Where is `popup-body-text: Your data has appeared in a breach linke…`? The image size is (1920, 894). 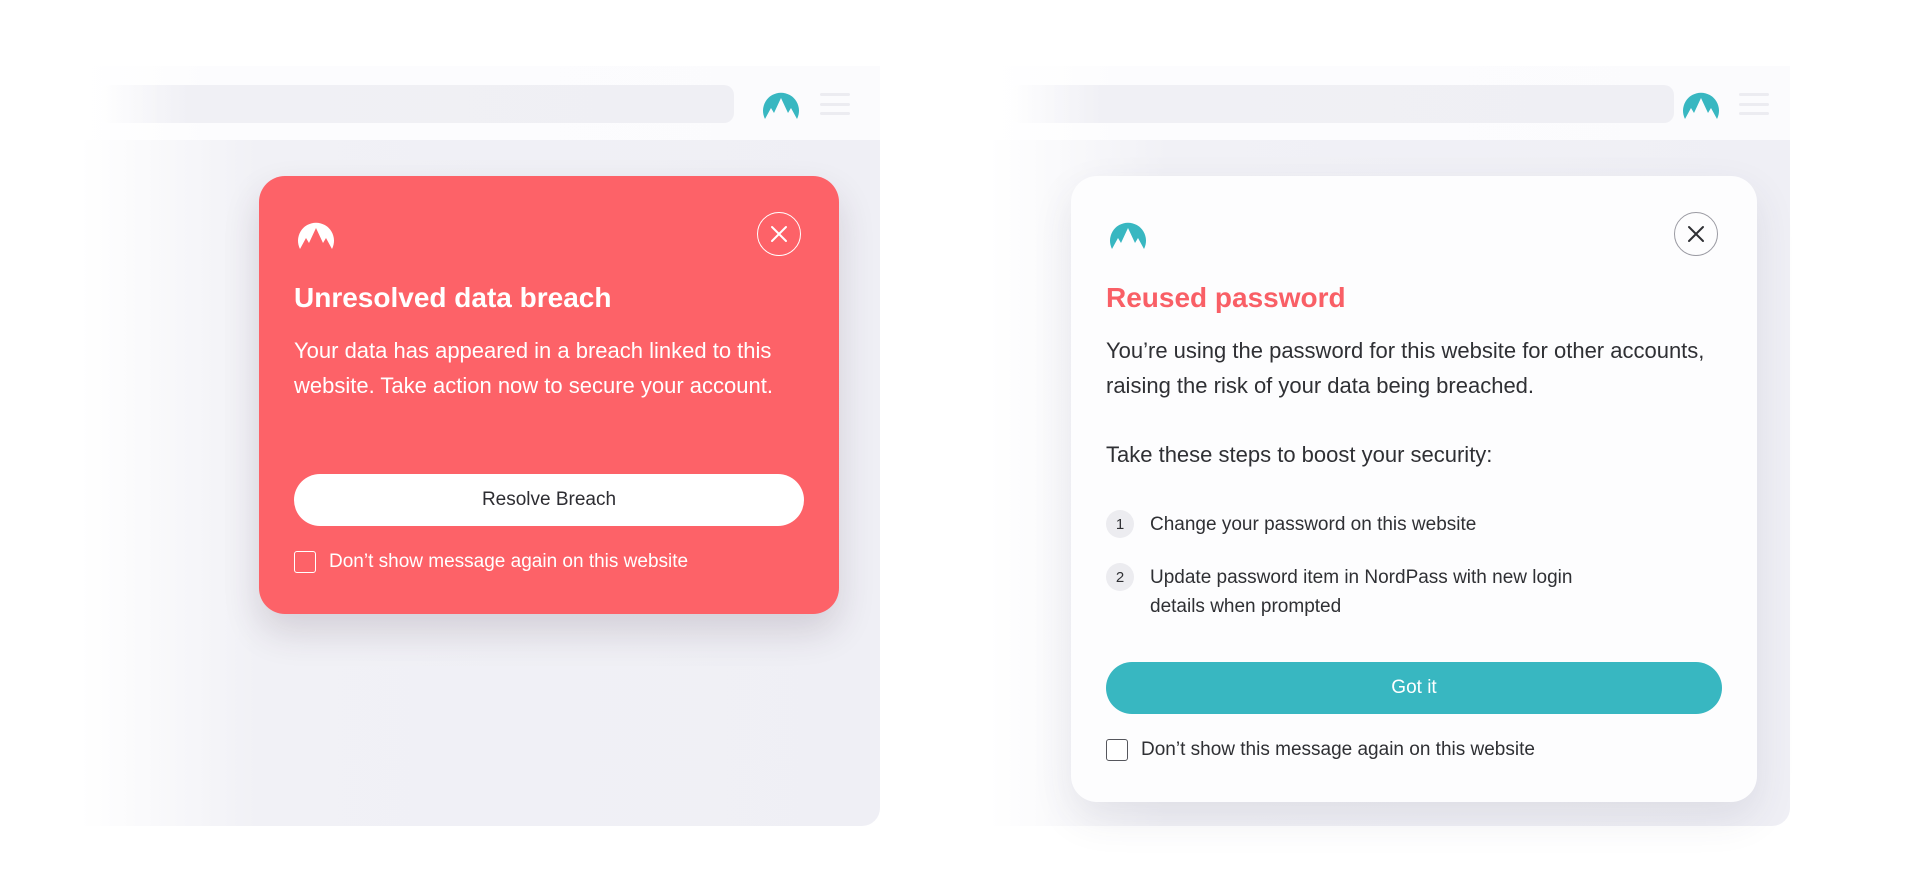
popup-body-text: Your data has appeared in a breach linke… is located at coordinates (533, 368).